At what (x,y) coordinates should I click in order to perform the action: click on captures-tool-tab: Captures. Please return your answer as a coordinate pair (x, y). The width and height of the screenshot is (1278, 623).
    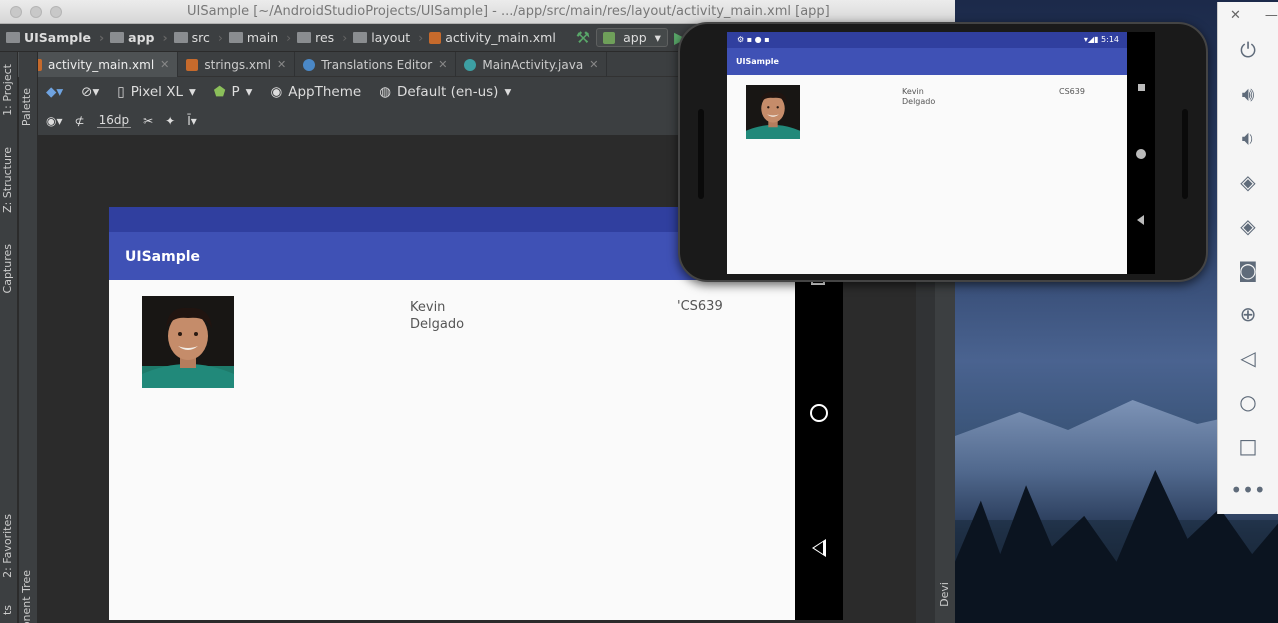
    Looking at the image, I should click on (7, 268).